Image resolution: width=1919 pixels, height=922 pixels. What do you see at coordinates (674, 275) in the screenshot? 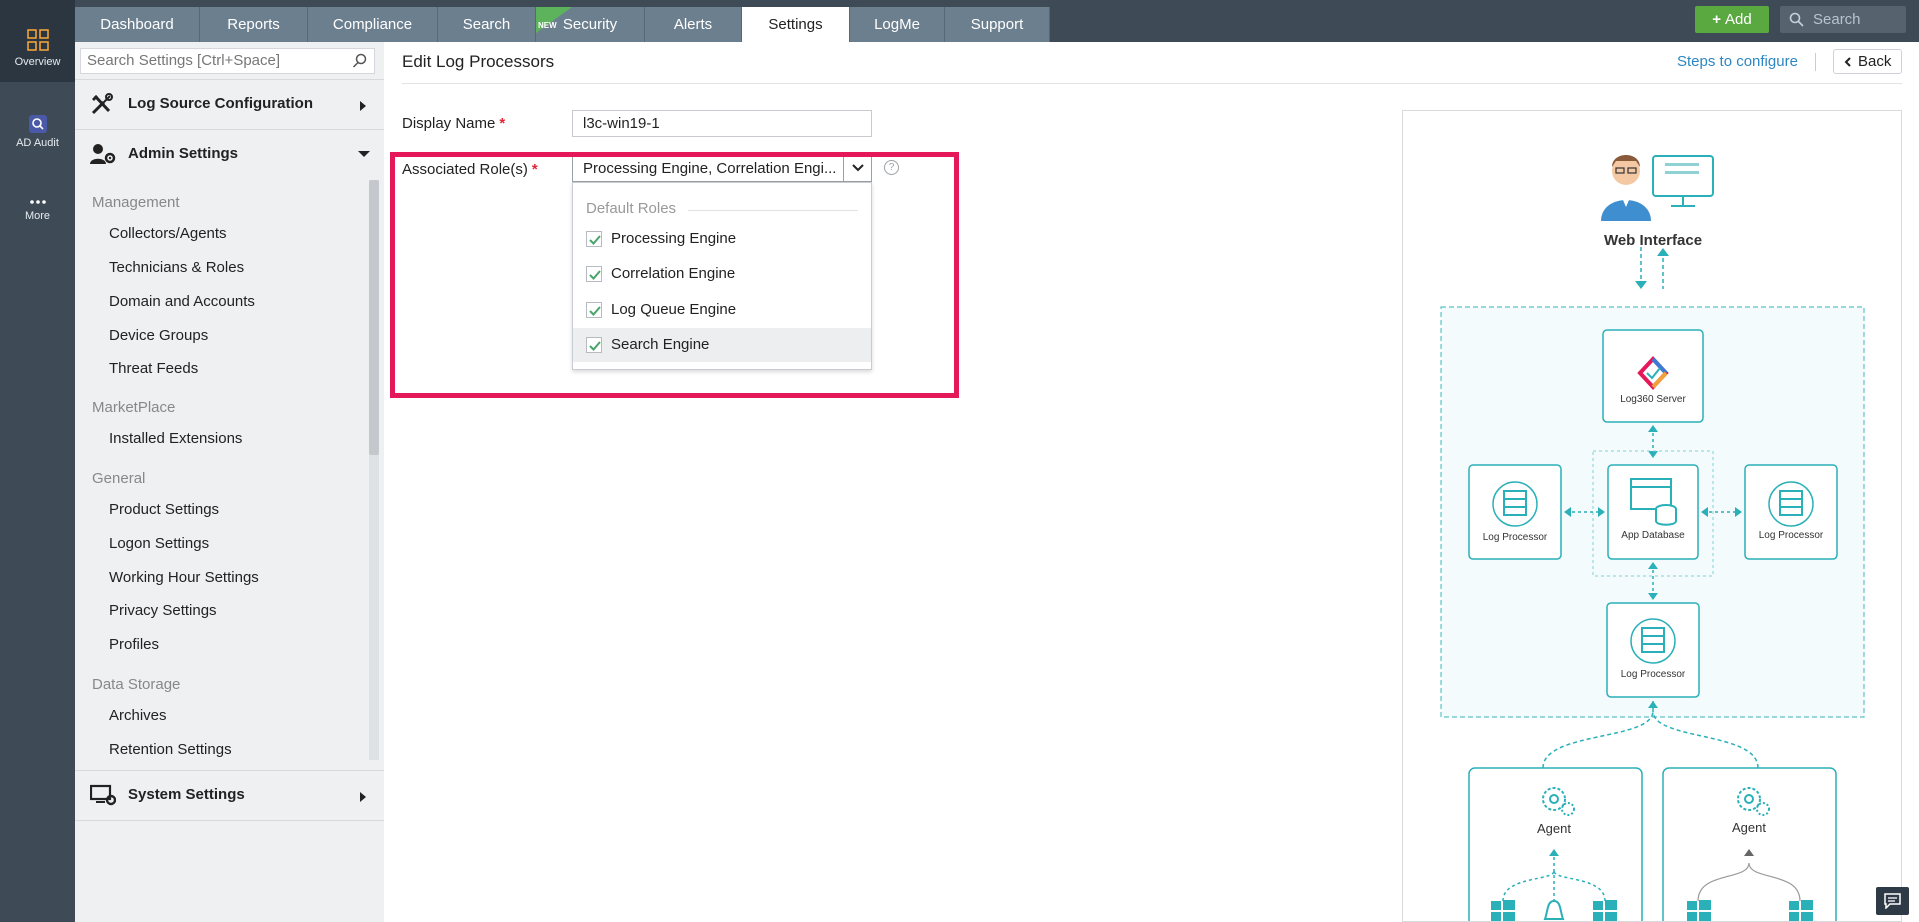
I see `highlight-box` at bounding box center [674, 275].